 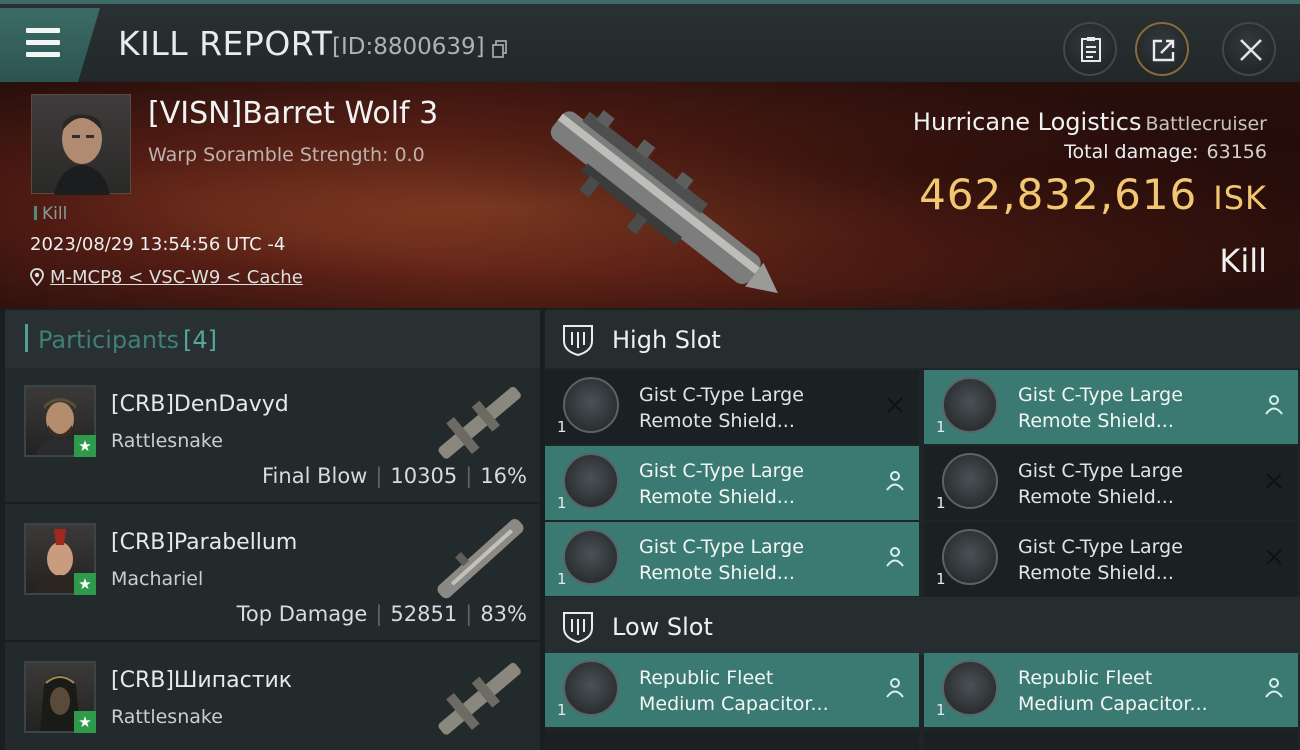 What do you see at coordinates (1243, 261) in the screenshot?
I see `kill-result: Kill` at bounding box center [1243, 261].